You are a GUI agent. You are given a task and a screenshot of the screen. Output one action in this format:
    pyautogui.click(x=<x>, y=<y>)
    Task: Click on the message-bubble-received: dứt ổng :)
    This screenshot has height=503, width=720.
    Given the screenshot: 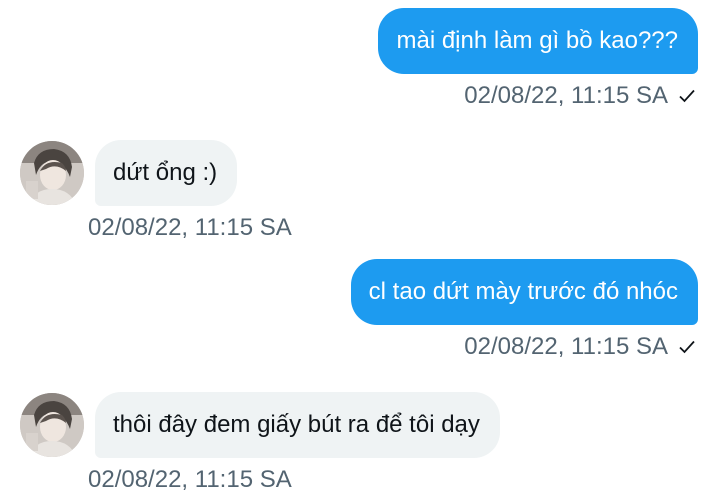 What is the action you would take?
    pyautogui.click(x=166, y=173)
    